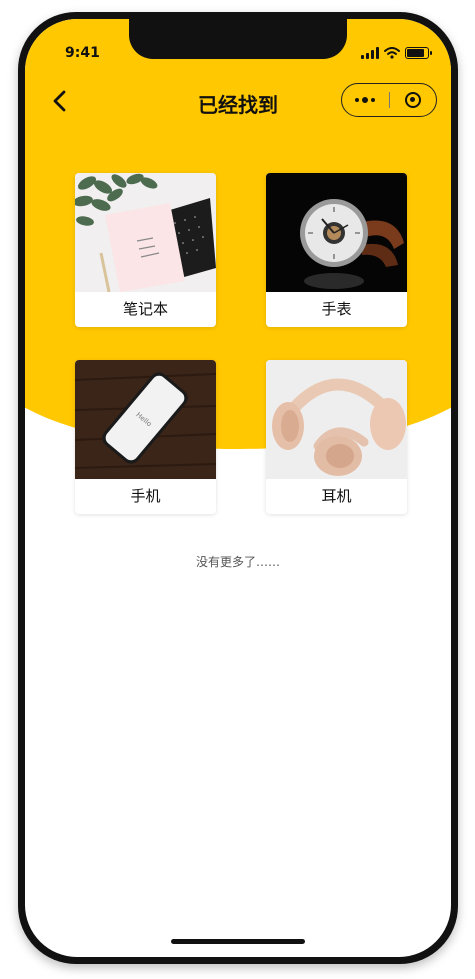  I want to click on home-indicator, so click(238, 941).